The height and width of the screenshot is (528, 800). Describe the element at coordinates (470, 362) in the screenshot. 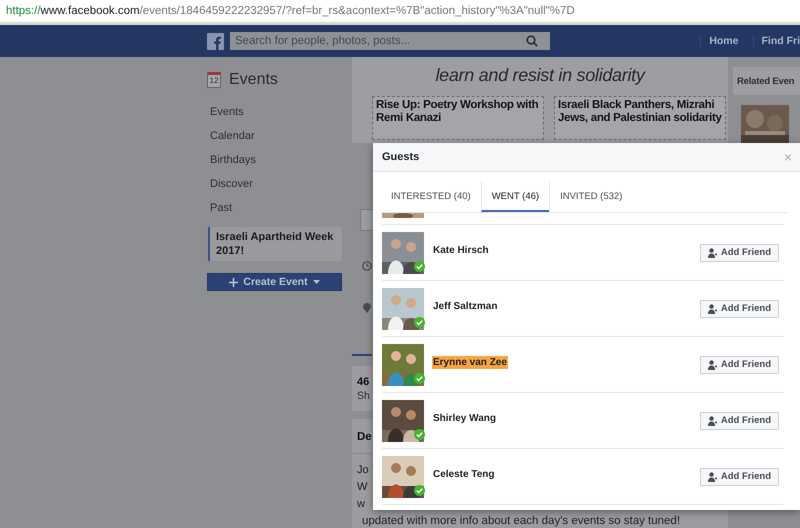

I see `guest-name: Erynne van Zee` at that location.